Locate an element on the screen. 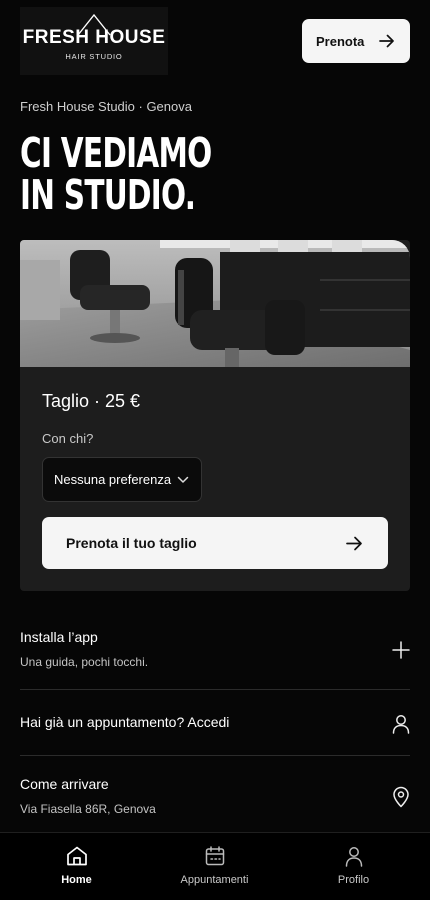 This screenshot has height=900, width=430. login-title: Hai già un appuntamento? Accedi is located at coordinates (125, 722).